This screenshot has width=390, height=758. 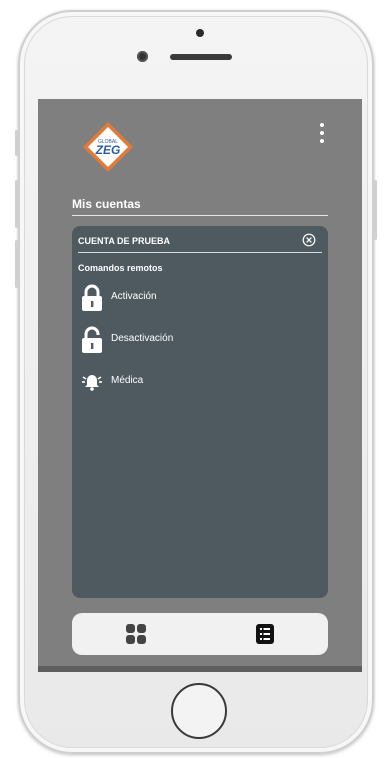 I want to click on alarm-bell-icon, so click(x=92, y=383).